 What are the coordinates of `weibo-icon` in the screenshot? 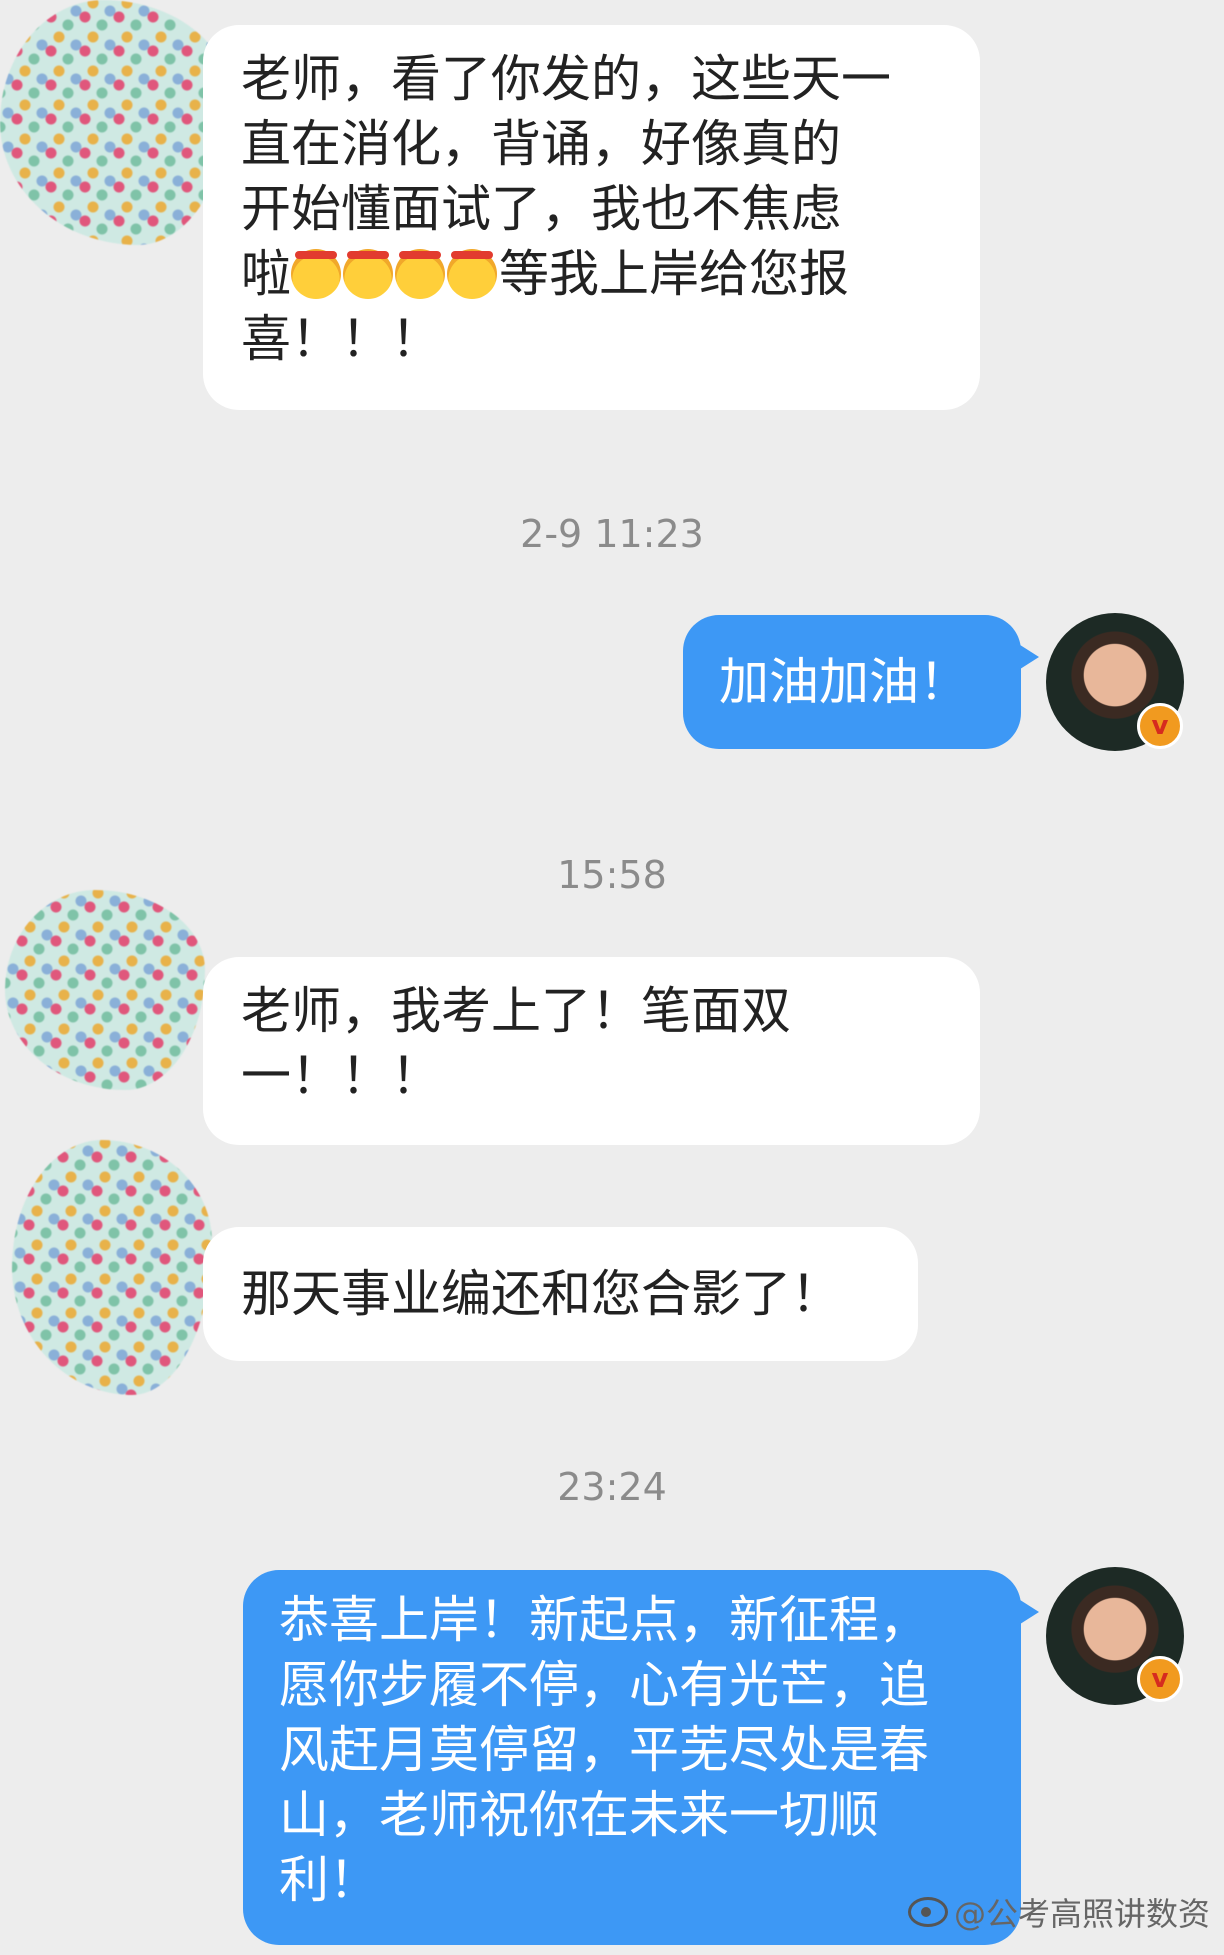 It's located at (927, 1912).